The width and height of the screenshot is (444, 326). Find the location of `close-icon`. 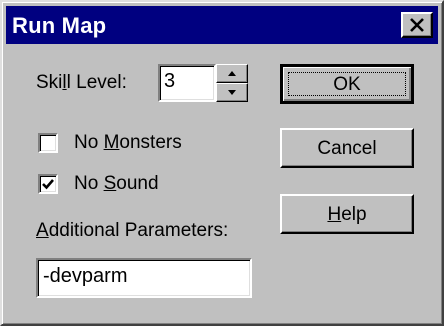

close-icon is located at coordinates (417, 25).